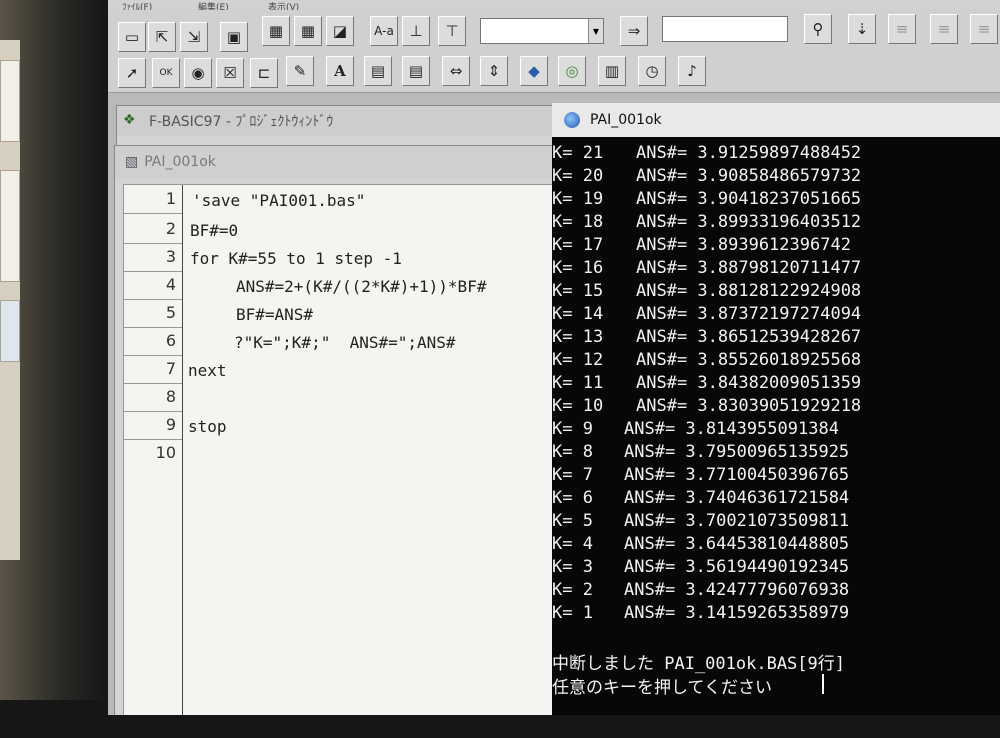 The height and width of the screenshot is (738, 1000). I want to click on music-icon: ♪, so click(692, 71).